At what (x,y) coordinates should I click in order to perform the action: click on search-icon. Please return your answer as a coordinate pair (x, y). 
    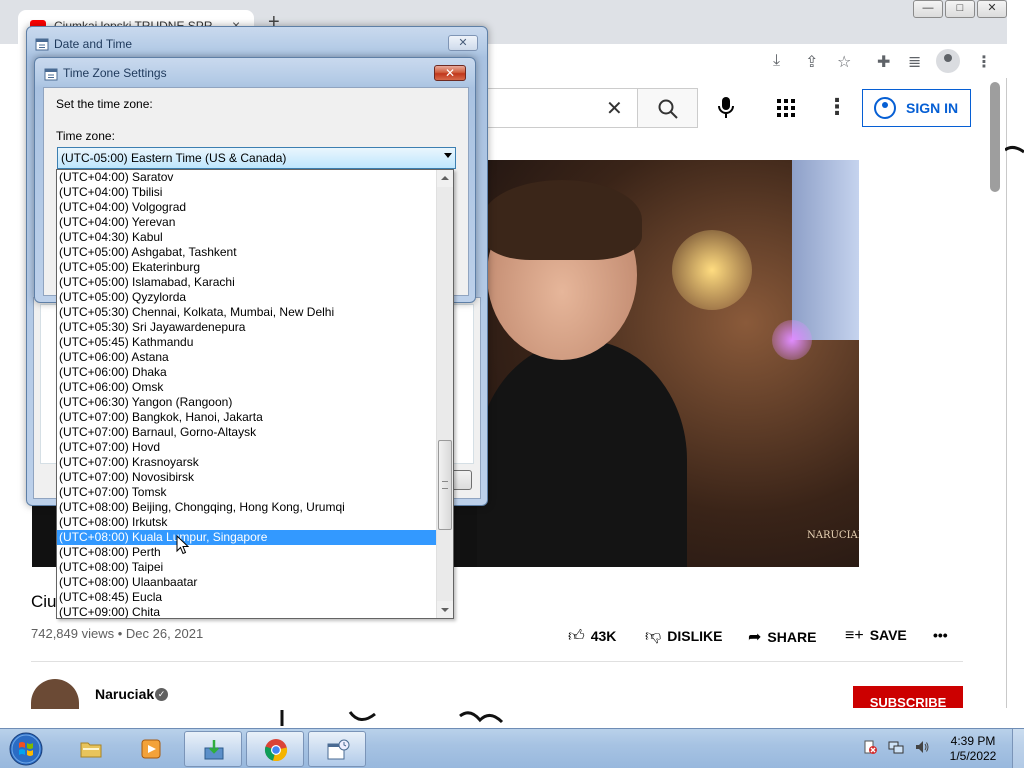
    Looking at the image, I should click on (668, 109).